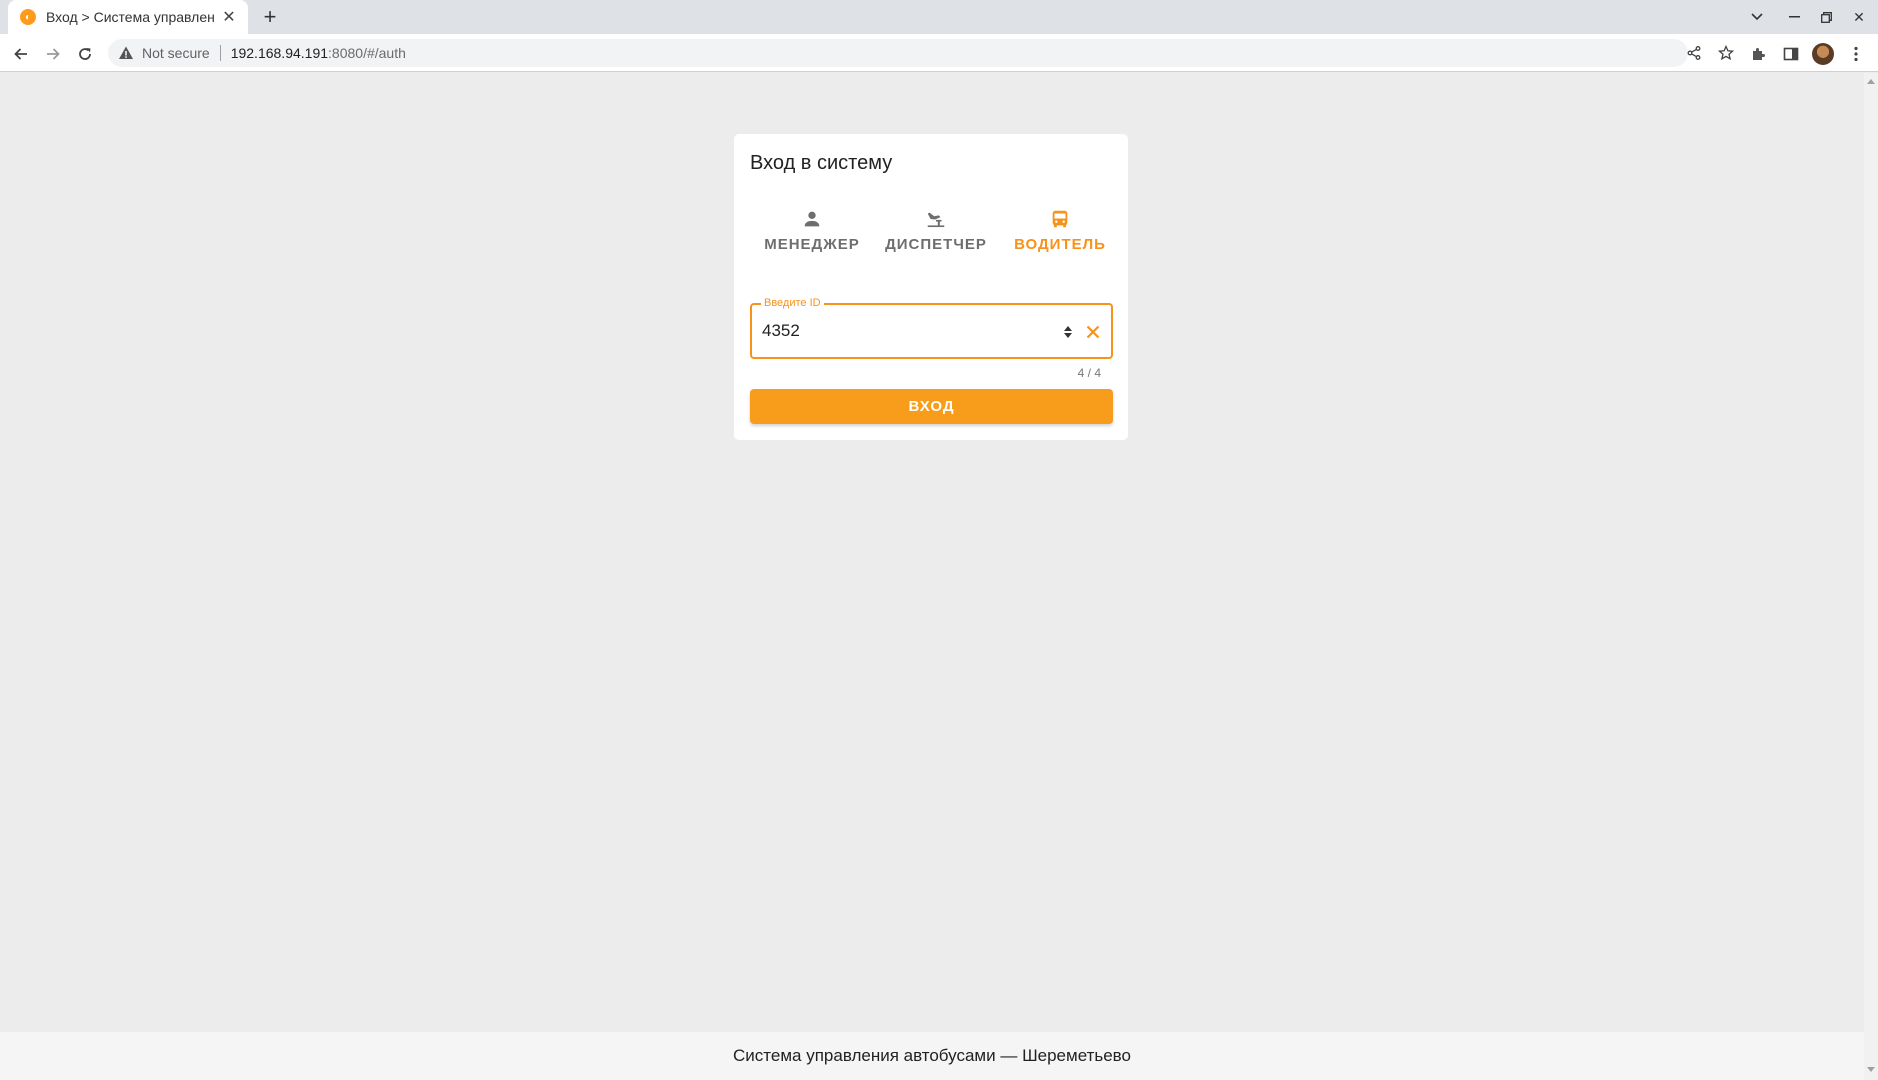 This screenshot has width=1878, height=1080. Describe the element at coordinates (1089, 373) in the screenshot. I see `character-counter: 4 / 4` at that location.